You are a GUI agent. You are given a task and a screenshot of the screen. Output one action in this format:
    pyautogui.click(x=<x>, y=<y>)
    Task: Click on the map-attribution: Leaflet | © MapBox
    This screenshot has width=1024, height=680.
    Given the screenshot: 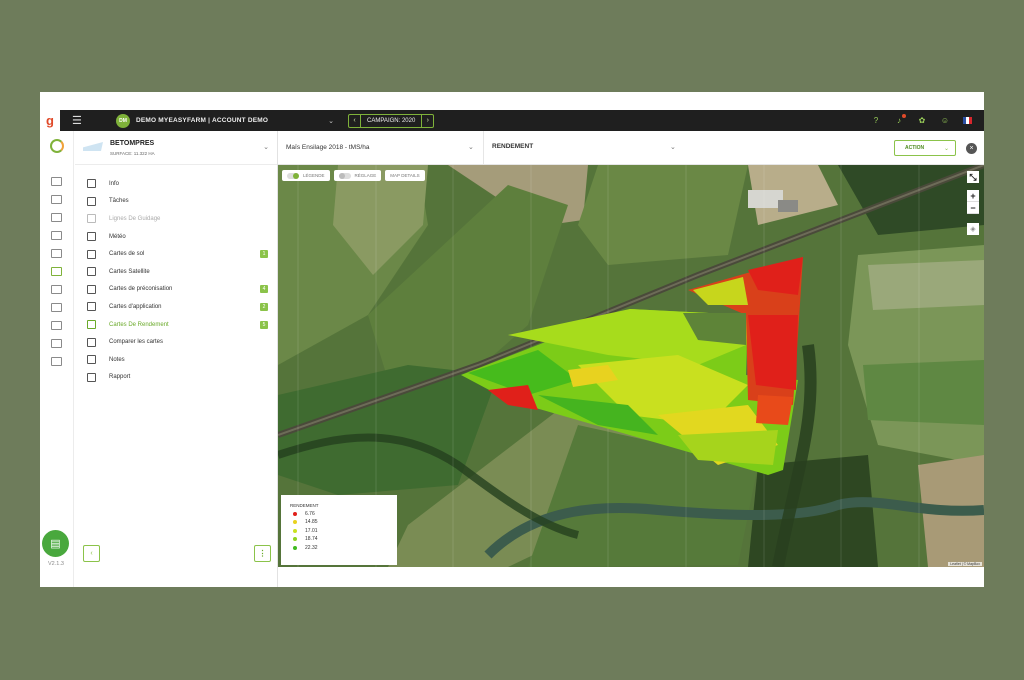 What is the action you would take?
    pyautogui.click(x=965, y=564)
    